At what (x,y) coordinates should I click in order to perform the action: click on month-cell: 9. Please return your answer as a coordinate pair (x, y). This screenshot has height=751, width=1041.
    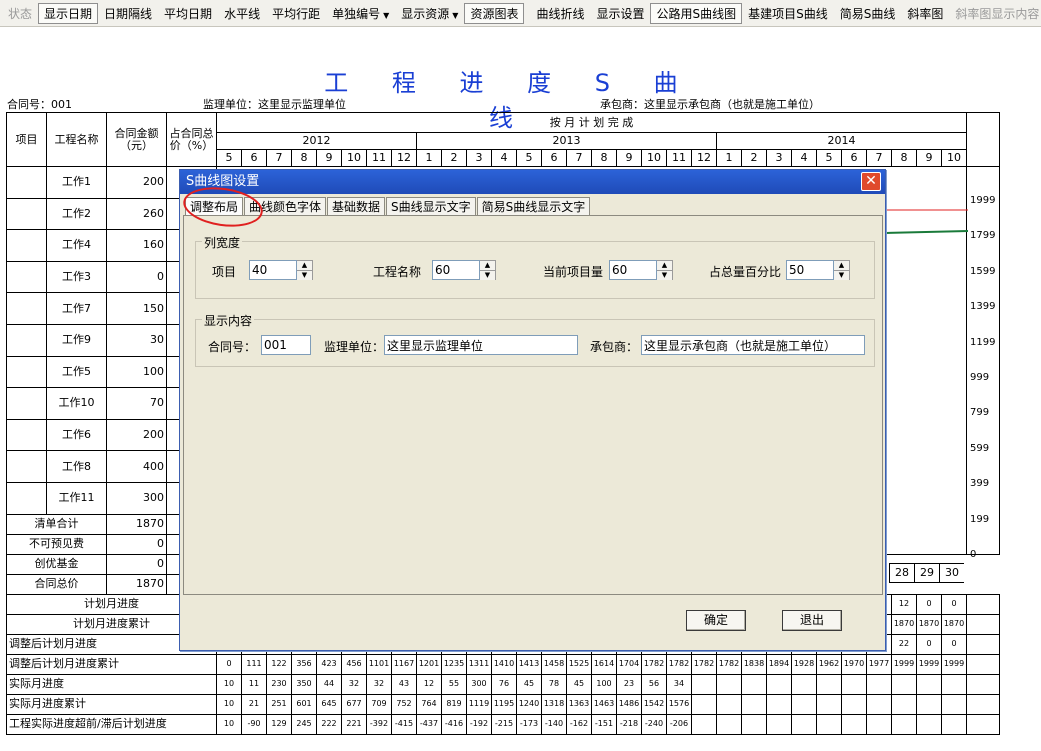
    Looking at the image, I should click on (329, 158).